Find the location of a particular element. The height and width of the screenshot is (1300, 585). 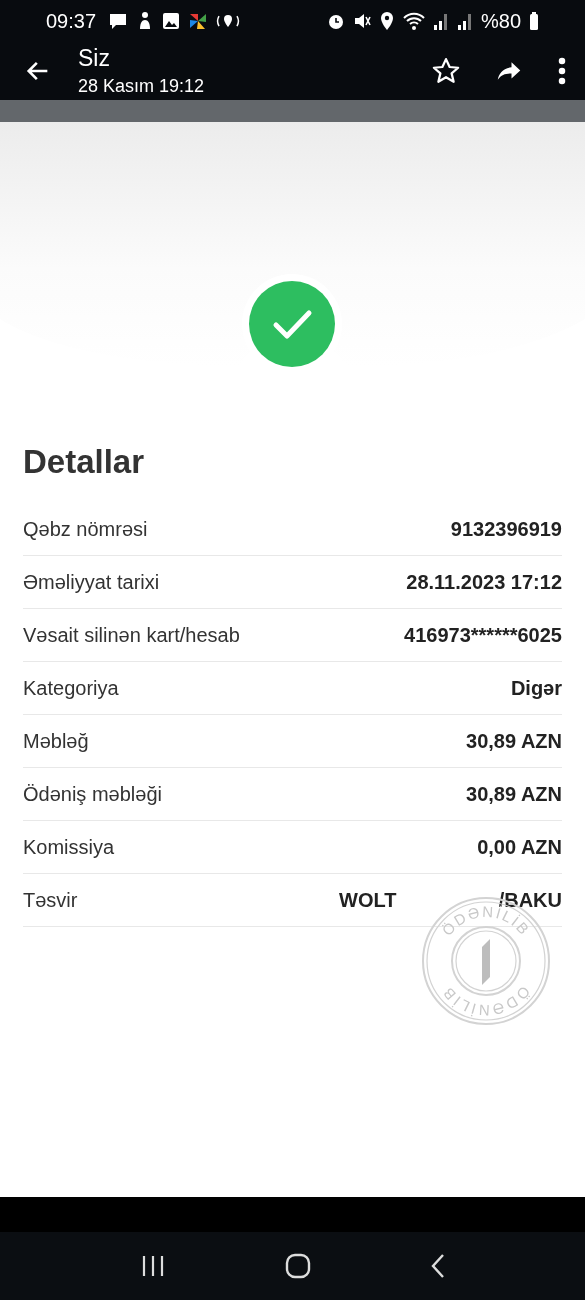

section-title: Detallar is located at coordinates (84, 462).